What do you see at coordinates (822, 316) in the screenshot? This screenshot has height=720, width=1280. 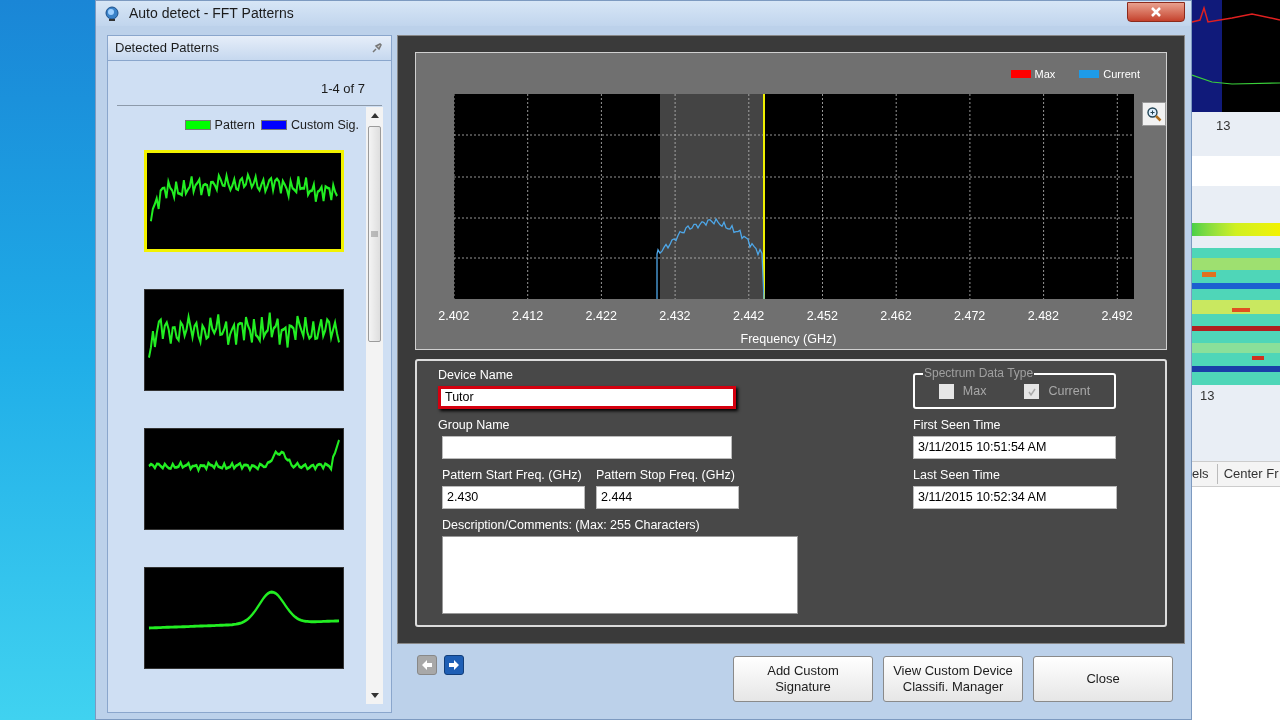 I see `x-tick-label: 2.452` at bounding box center [822, 316].